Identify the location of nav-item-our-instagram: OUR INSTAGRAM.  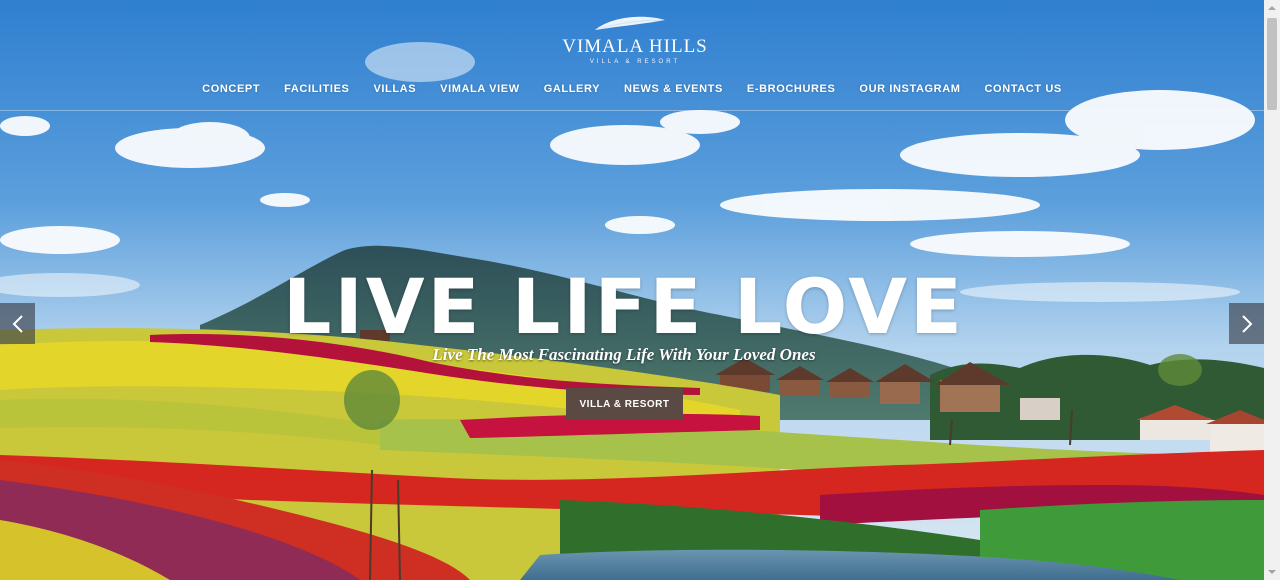
(909, 91).